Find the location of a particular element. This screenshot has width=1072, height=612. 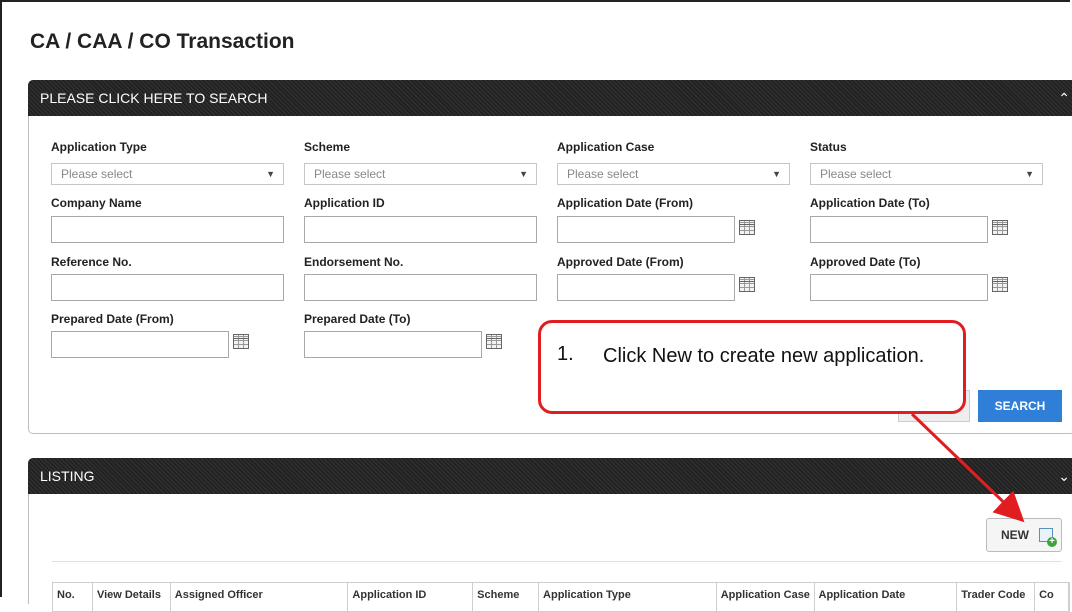

annotation-arrow is located at coordinates (967, 467).